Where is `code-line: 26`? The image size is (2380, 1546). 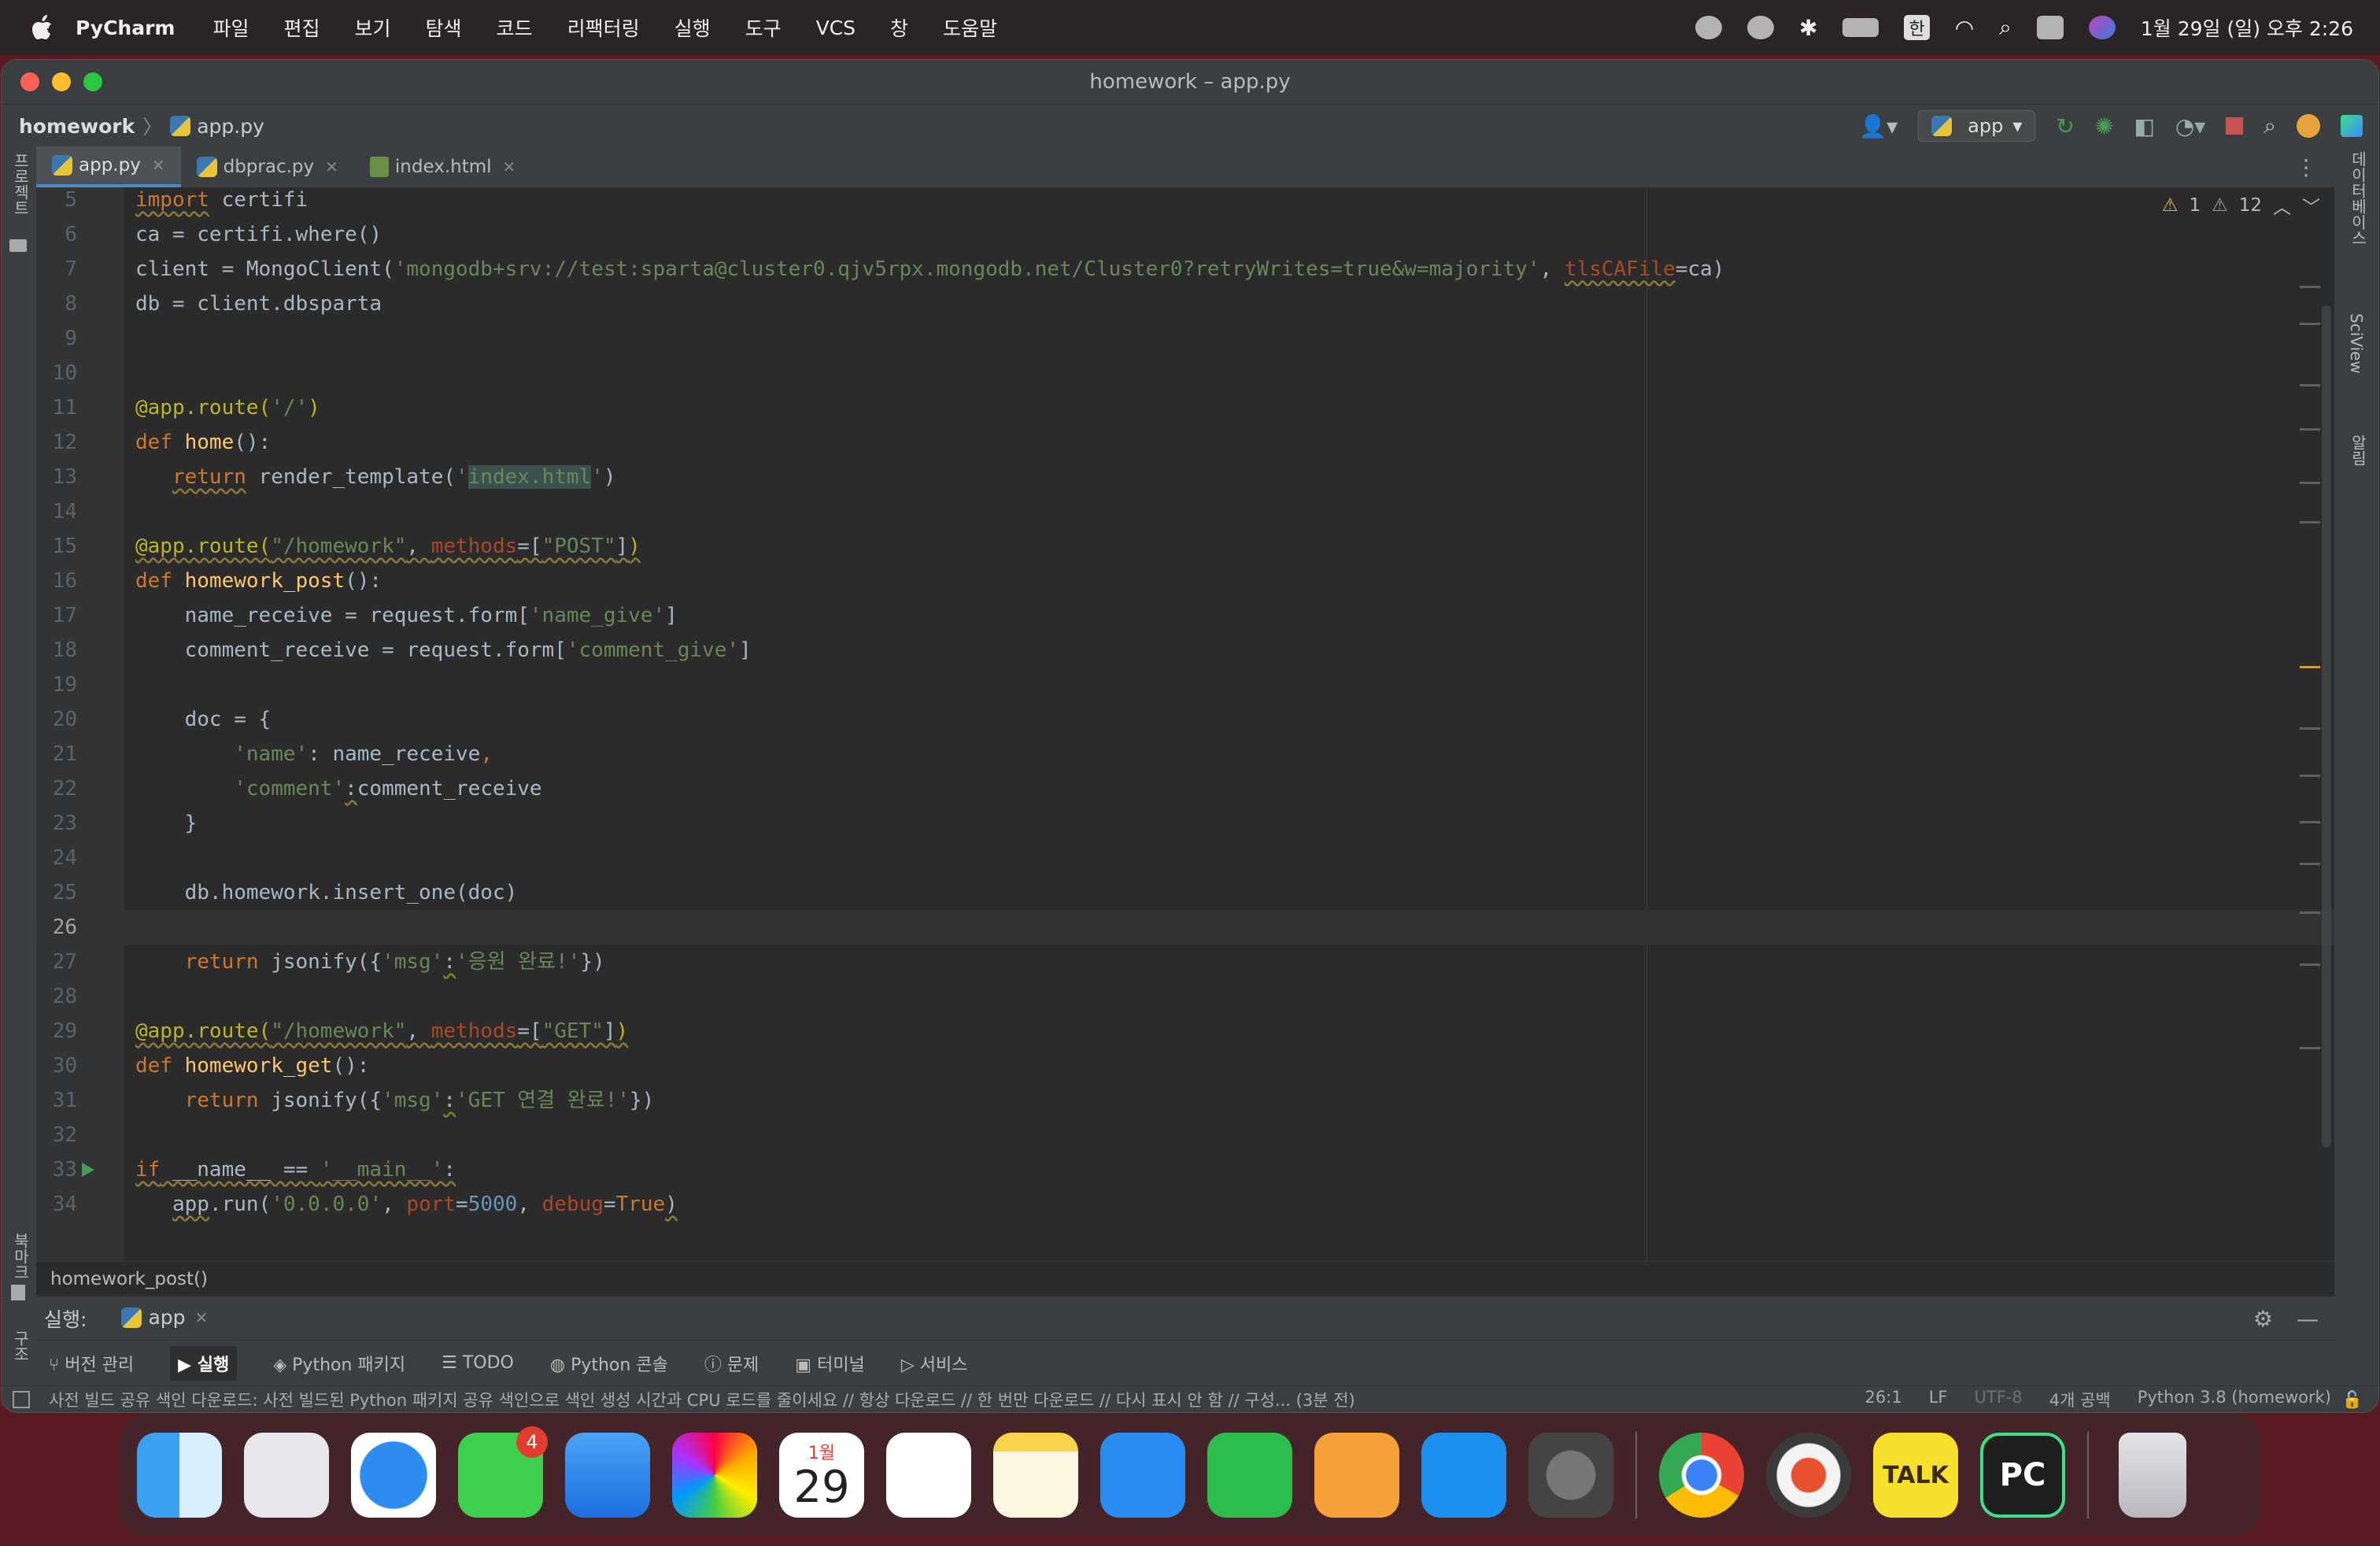 code-line: 26 is located at coordinates (1185, 928).